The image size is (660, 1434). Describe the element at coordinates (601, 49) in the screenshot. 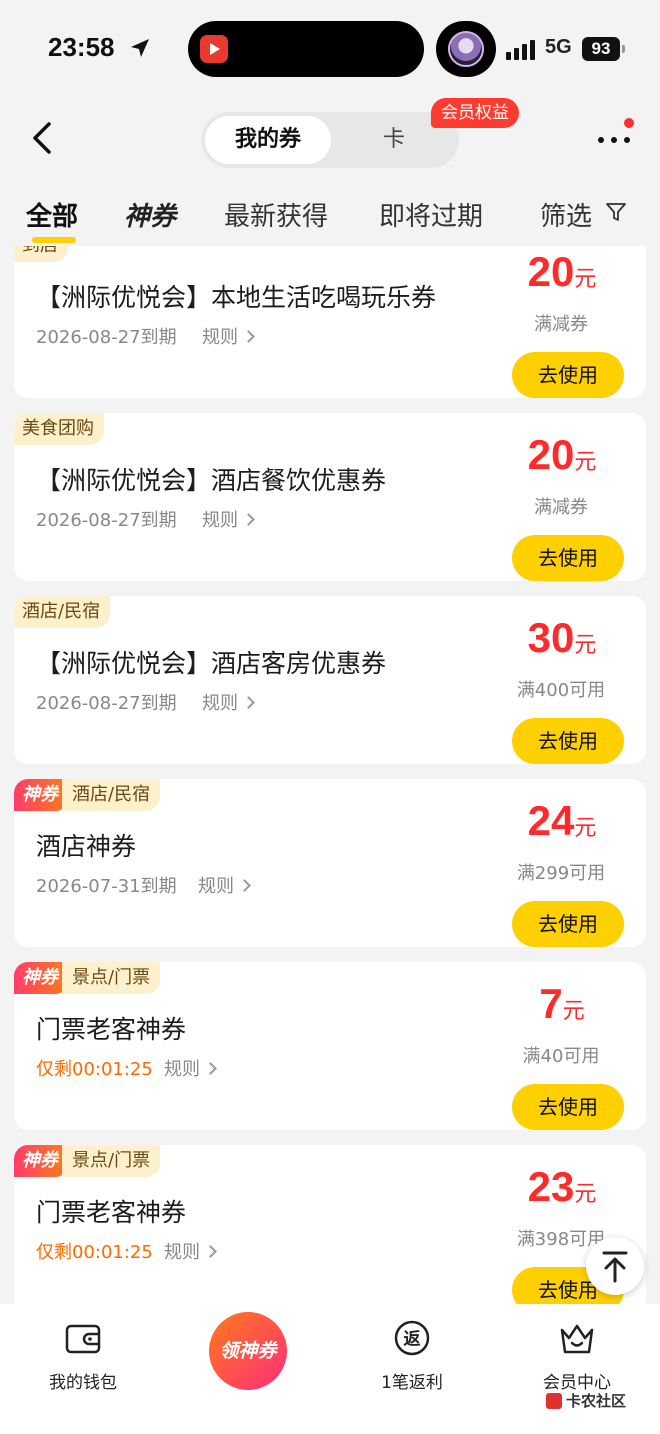

I see `battery-icon: 93` at that location.